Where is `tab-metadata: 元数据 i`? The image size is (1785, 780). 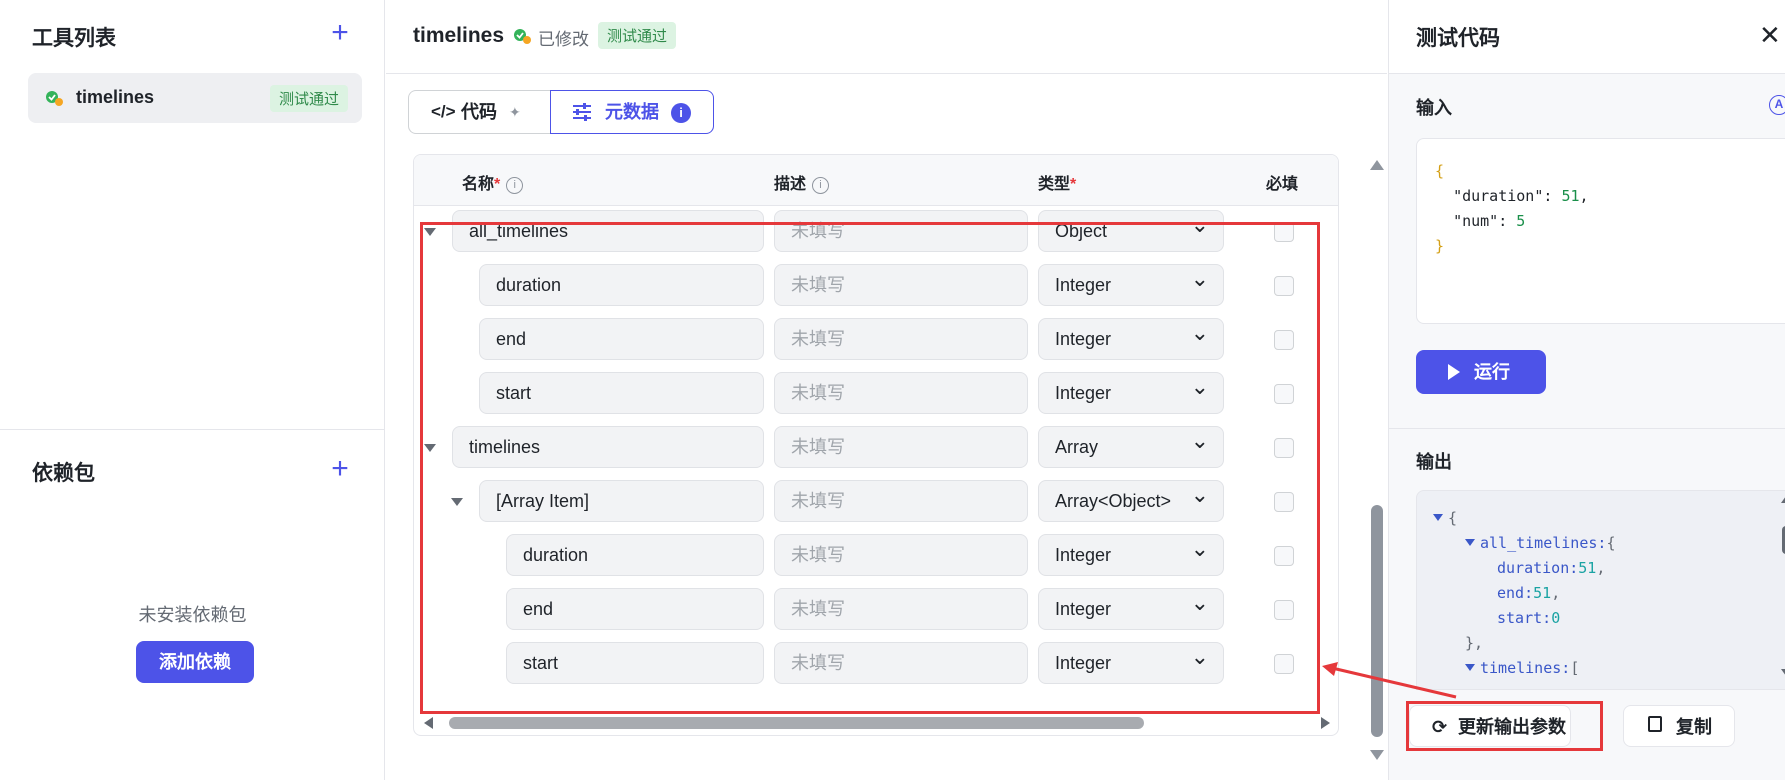 tab-metadata: 元数据 i is located at coordinates (632, 112).